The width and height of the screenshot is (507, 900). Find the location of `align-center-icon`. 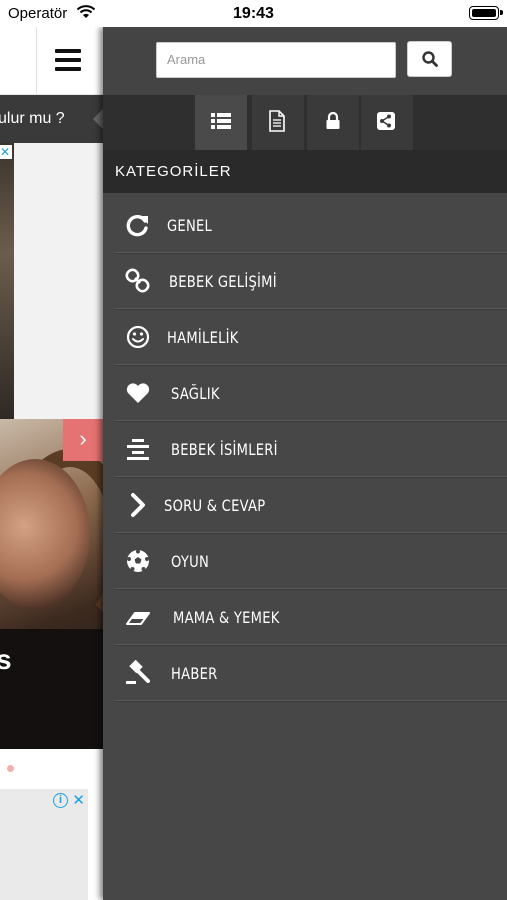

align-center-icon is located at coordinates (138, 449).